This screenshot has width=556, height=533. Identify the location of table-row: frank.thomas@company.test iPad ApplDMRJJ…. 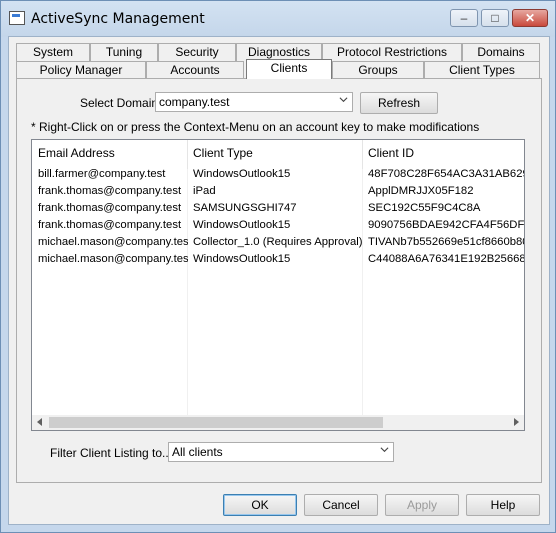
(278, 191).